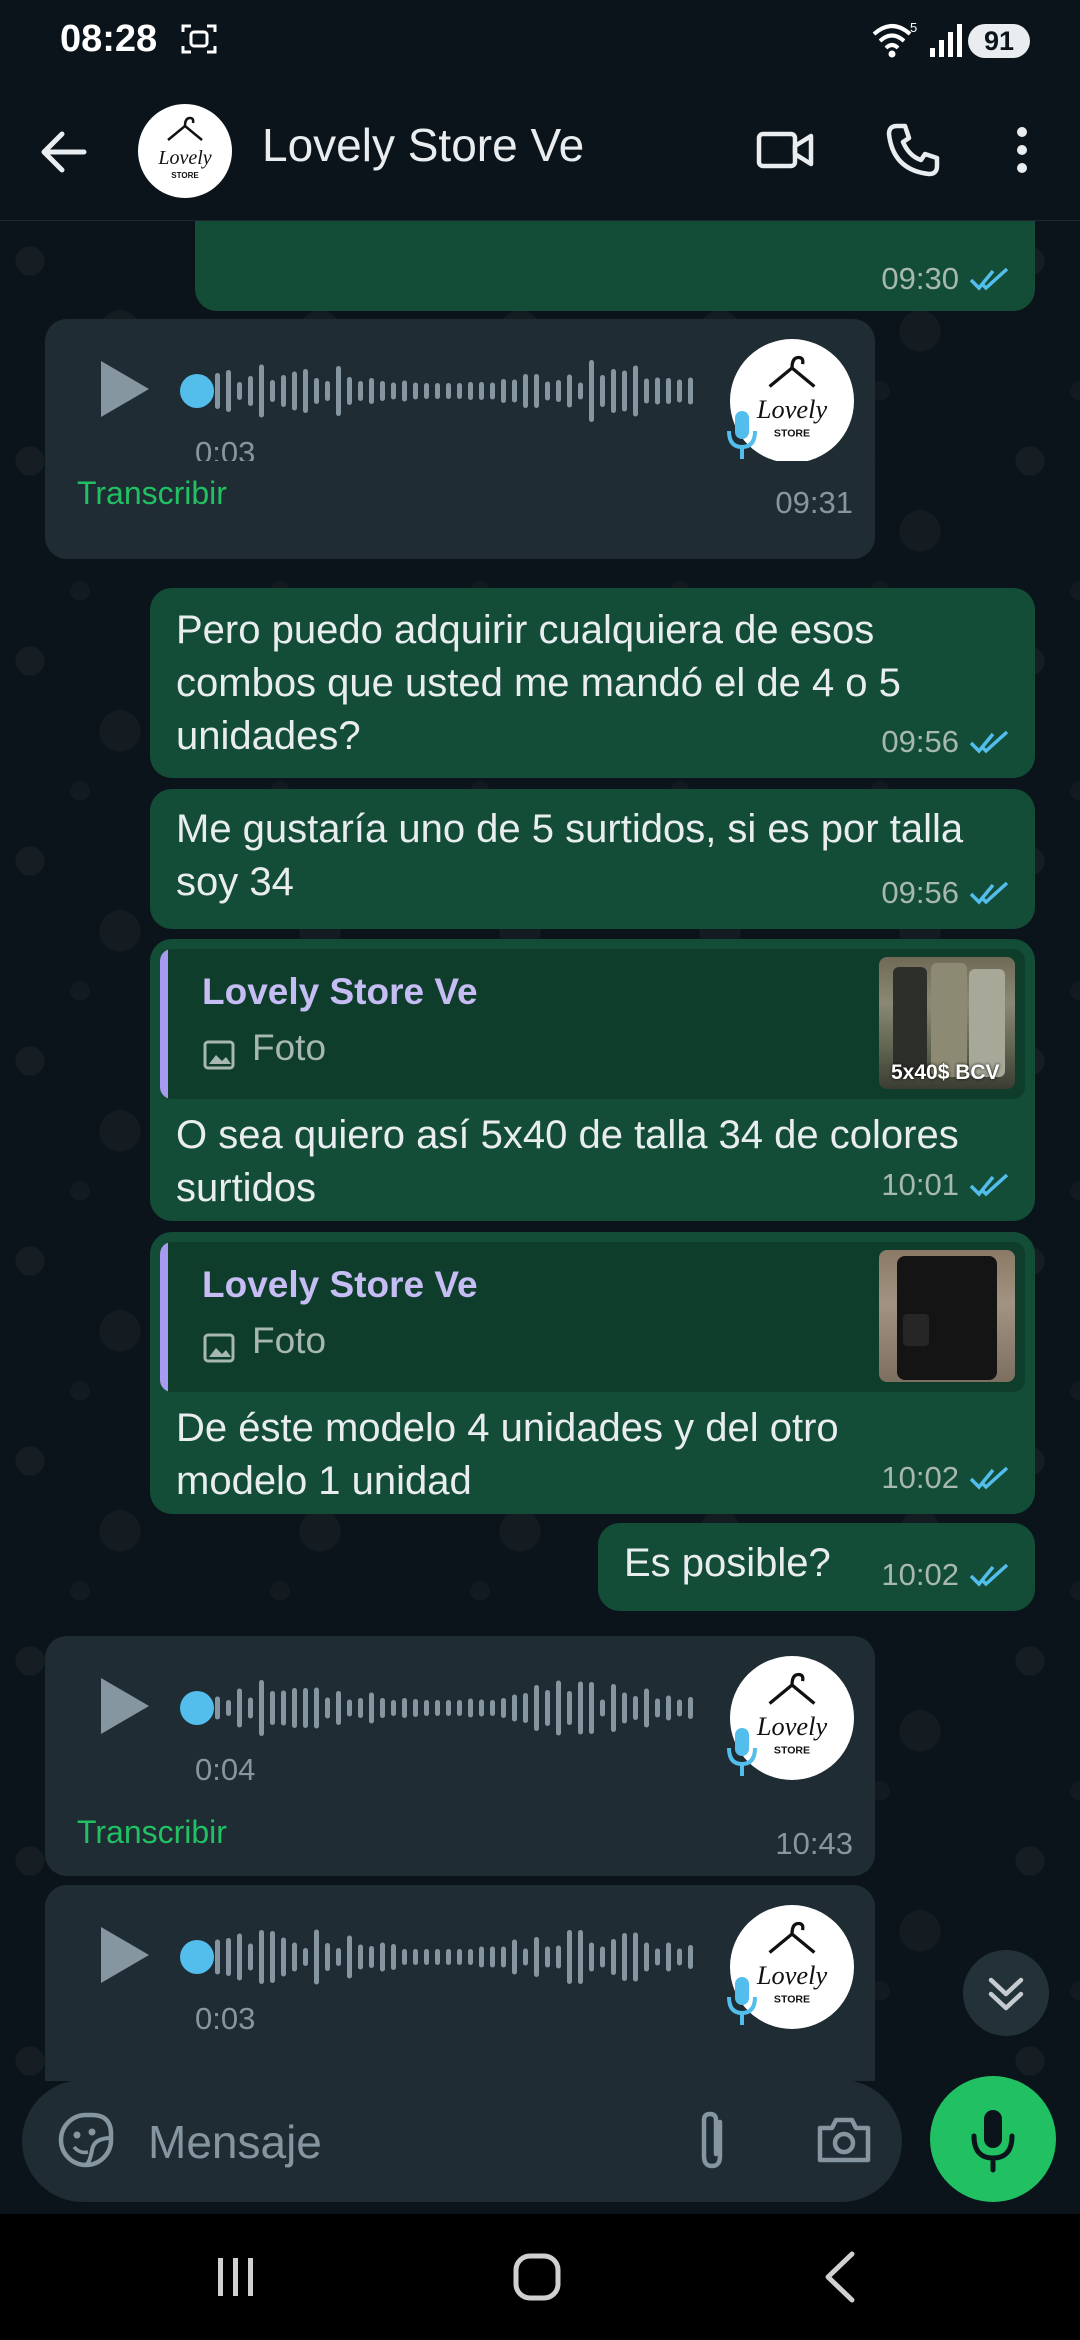 This screenshot has height=2340, width=1080. Describe the element at coordinates (894, 39) in the screenshot. I see `wifi-icon: 5` at that location.